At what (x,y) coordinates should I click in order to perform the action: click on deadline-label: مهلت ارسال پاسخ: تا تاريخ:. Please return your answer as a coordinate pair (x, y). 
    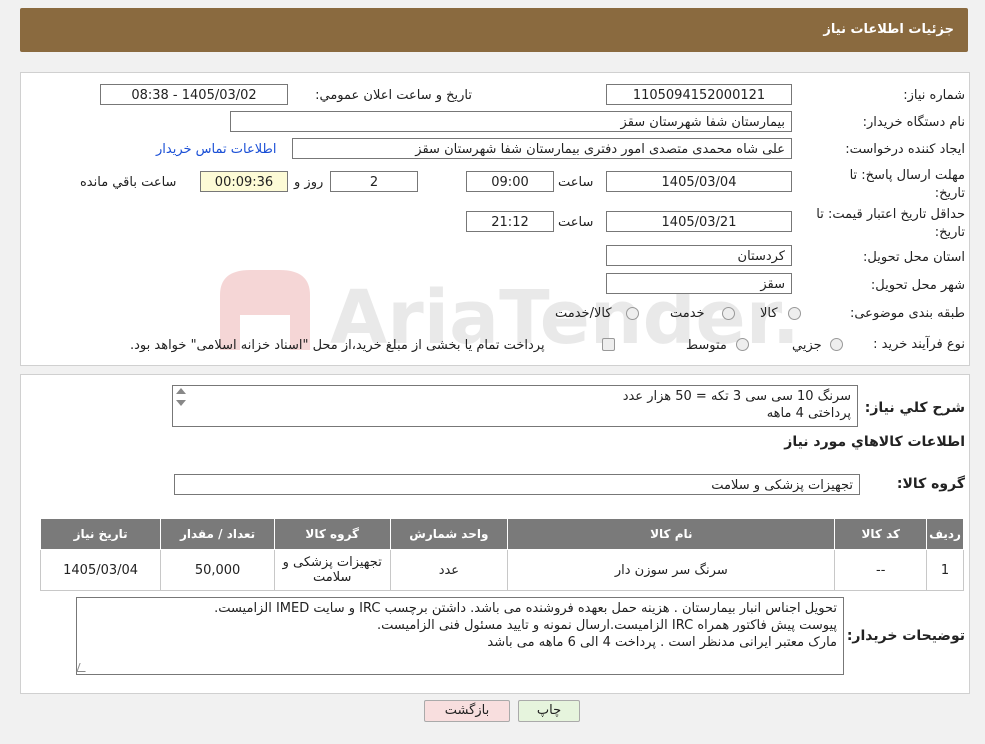
    Looking at the image, I should click on (907, 184).